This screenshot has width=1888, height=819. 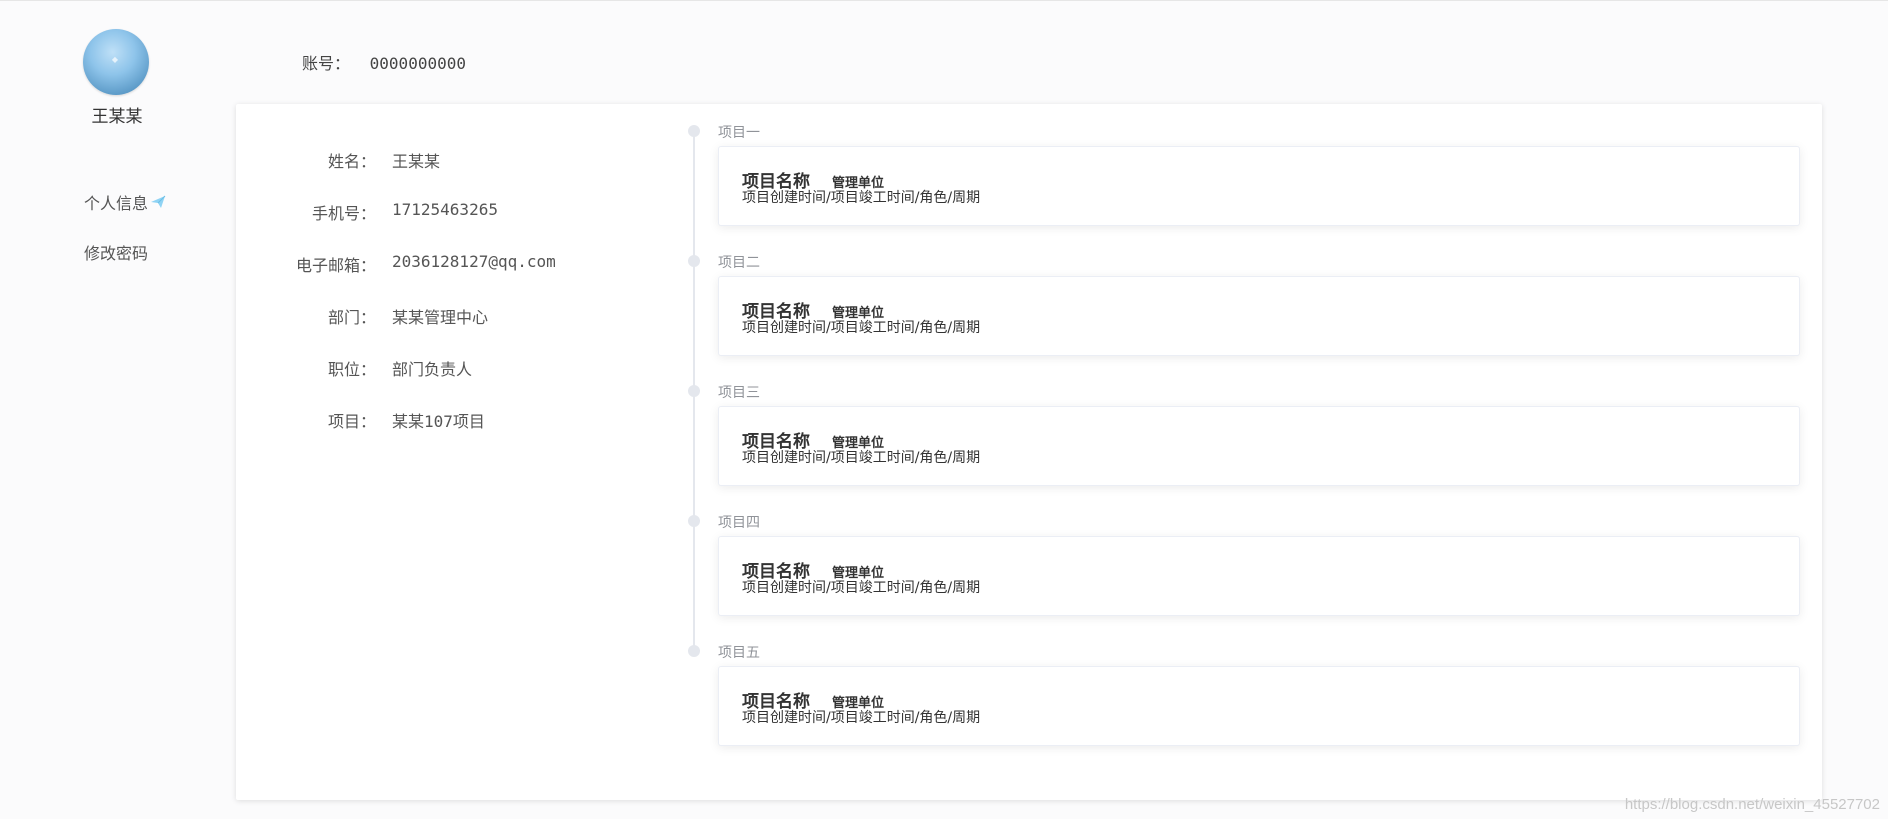 I want to click on profile-value: 2036128127@qq.com, so click(x=474, y=261).